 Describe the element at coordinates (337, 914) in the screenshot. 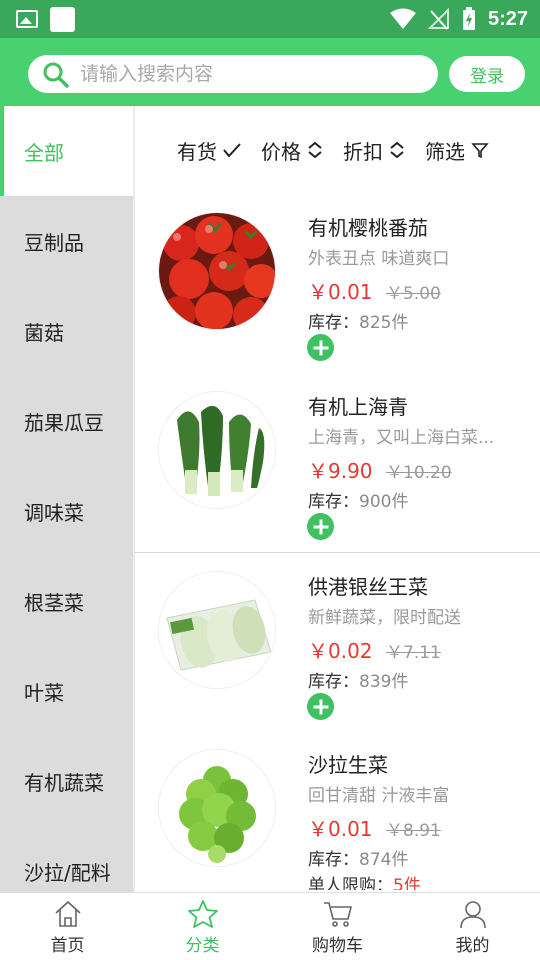

I see `cart-icon` at that location.